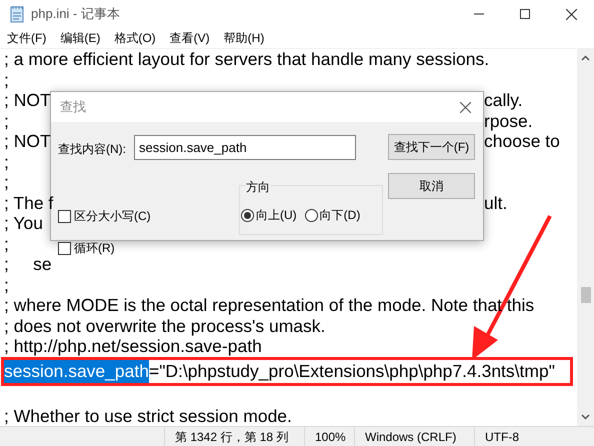 This screenshot has width=594, height=446. What do you see at coordinates (29, 202) in the screenshot?
I see `code-line: ; The f` at bounding box center [29, 202].